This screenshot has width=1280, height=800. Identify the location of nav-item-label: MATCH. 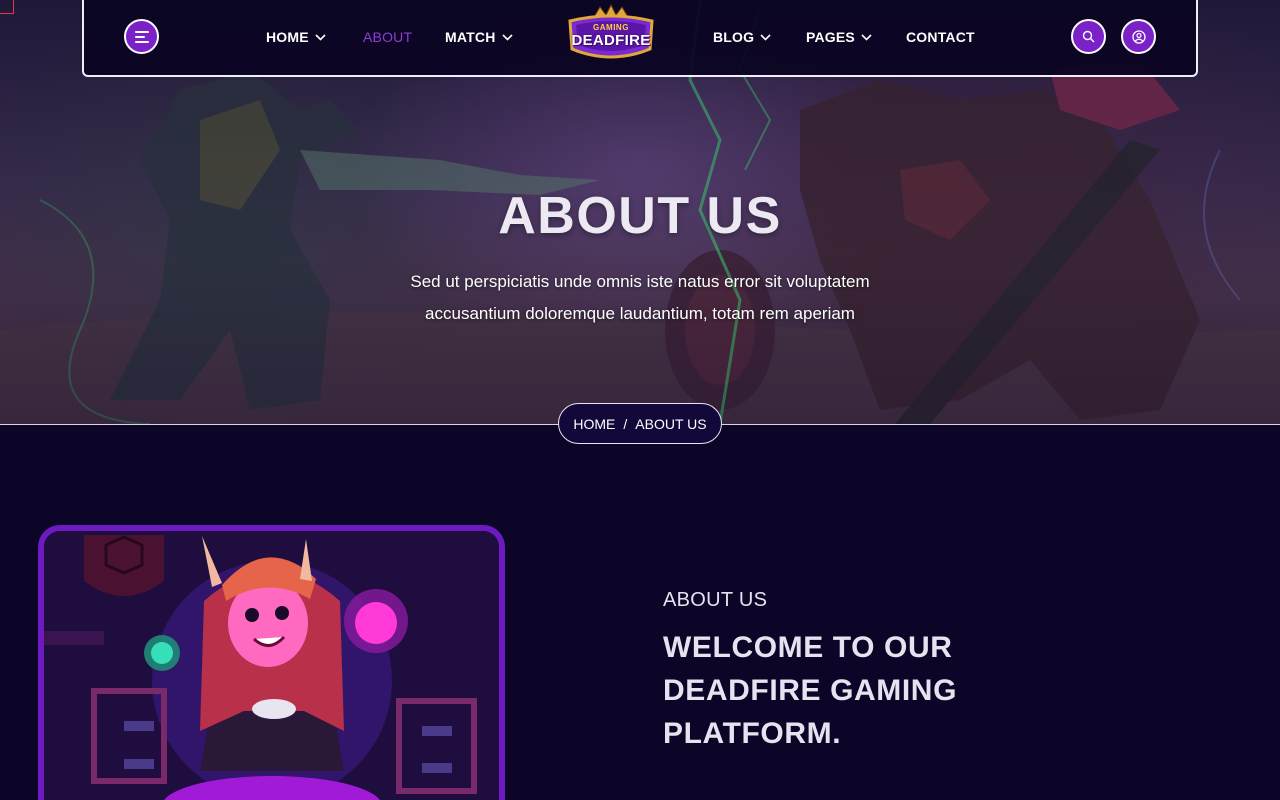
(470, 37).